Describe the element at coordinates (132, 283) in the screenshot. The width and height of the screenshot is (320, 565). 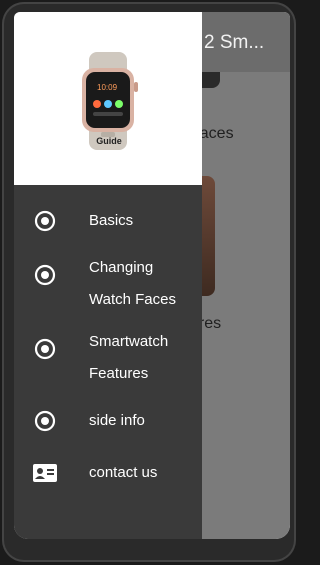
I see `menu-item-label: Changing Watch Faces` at that location.